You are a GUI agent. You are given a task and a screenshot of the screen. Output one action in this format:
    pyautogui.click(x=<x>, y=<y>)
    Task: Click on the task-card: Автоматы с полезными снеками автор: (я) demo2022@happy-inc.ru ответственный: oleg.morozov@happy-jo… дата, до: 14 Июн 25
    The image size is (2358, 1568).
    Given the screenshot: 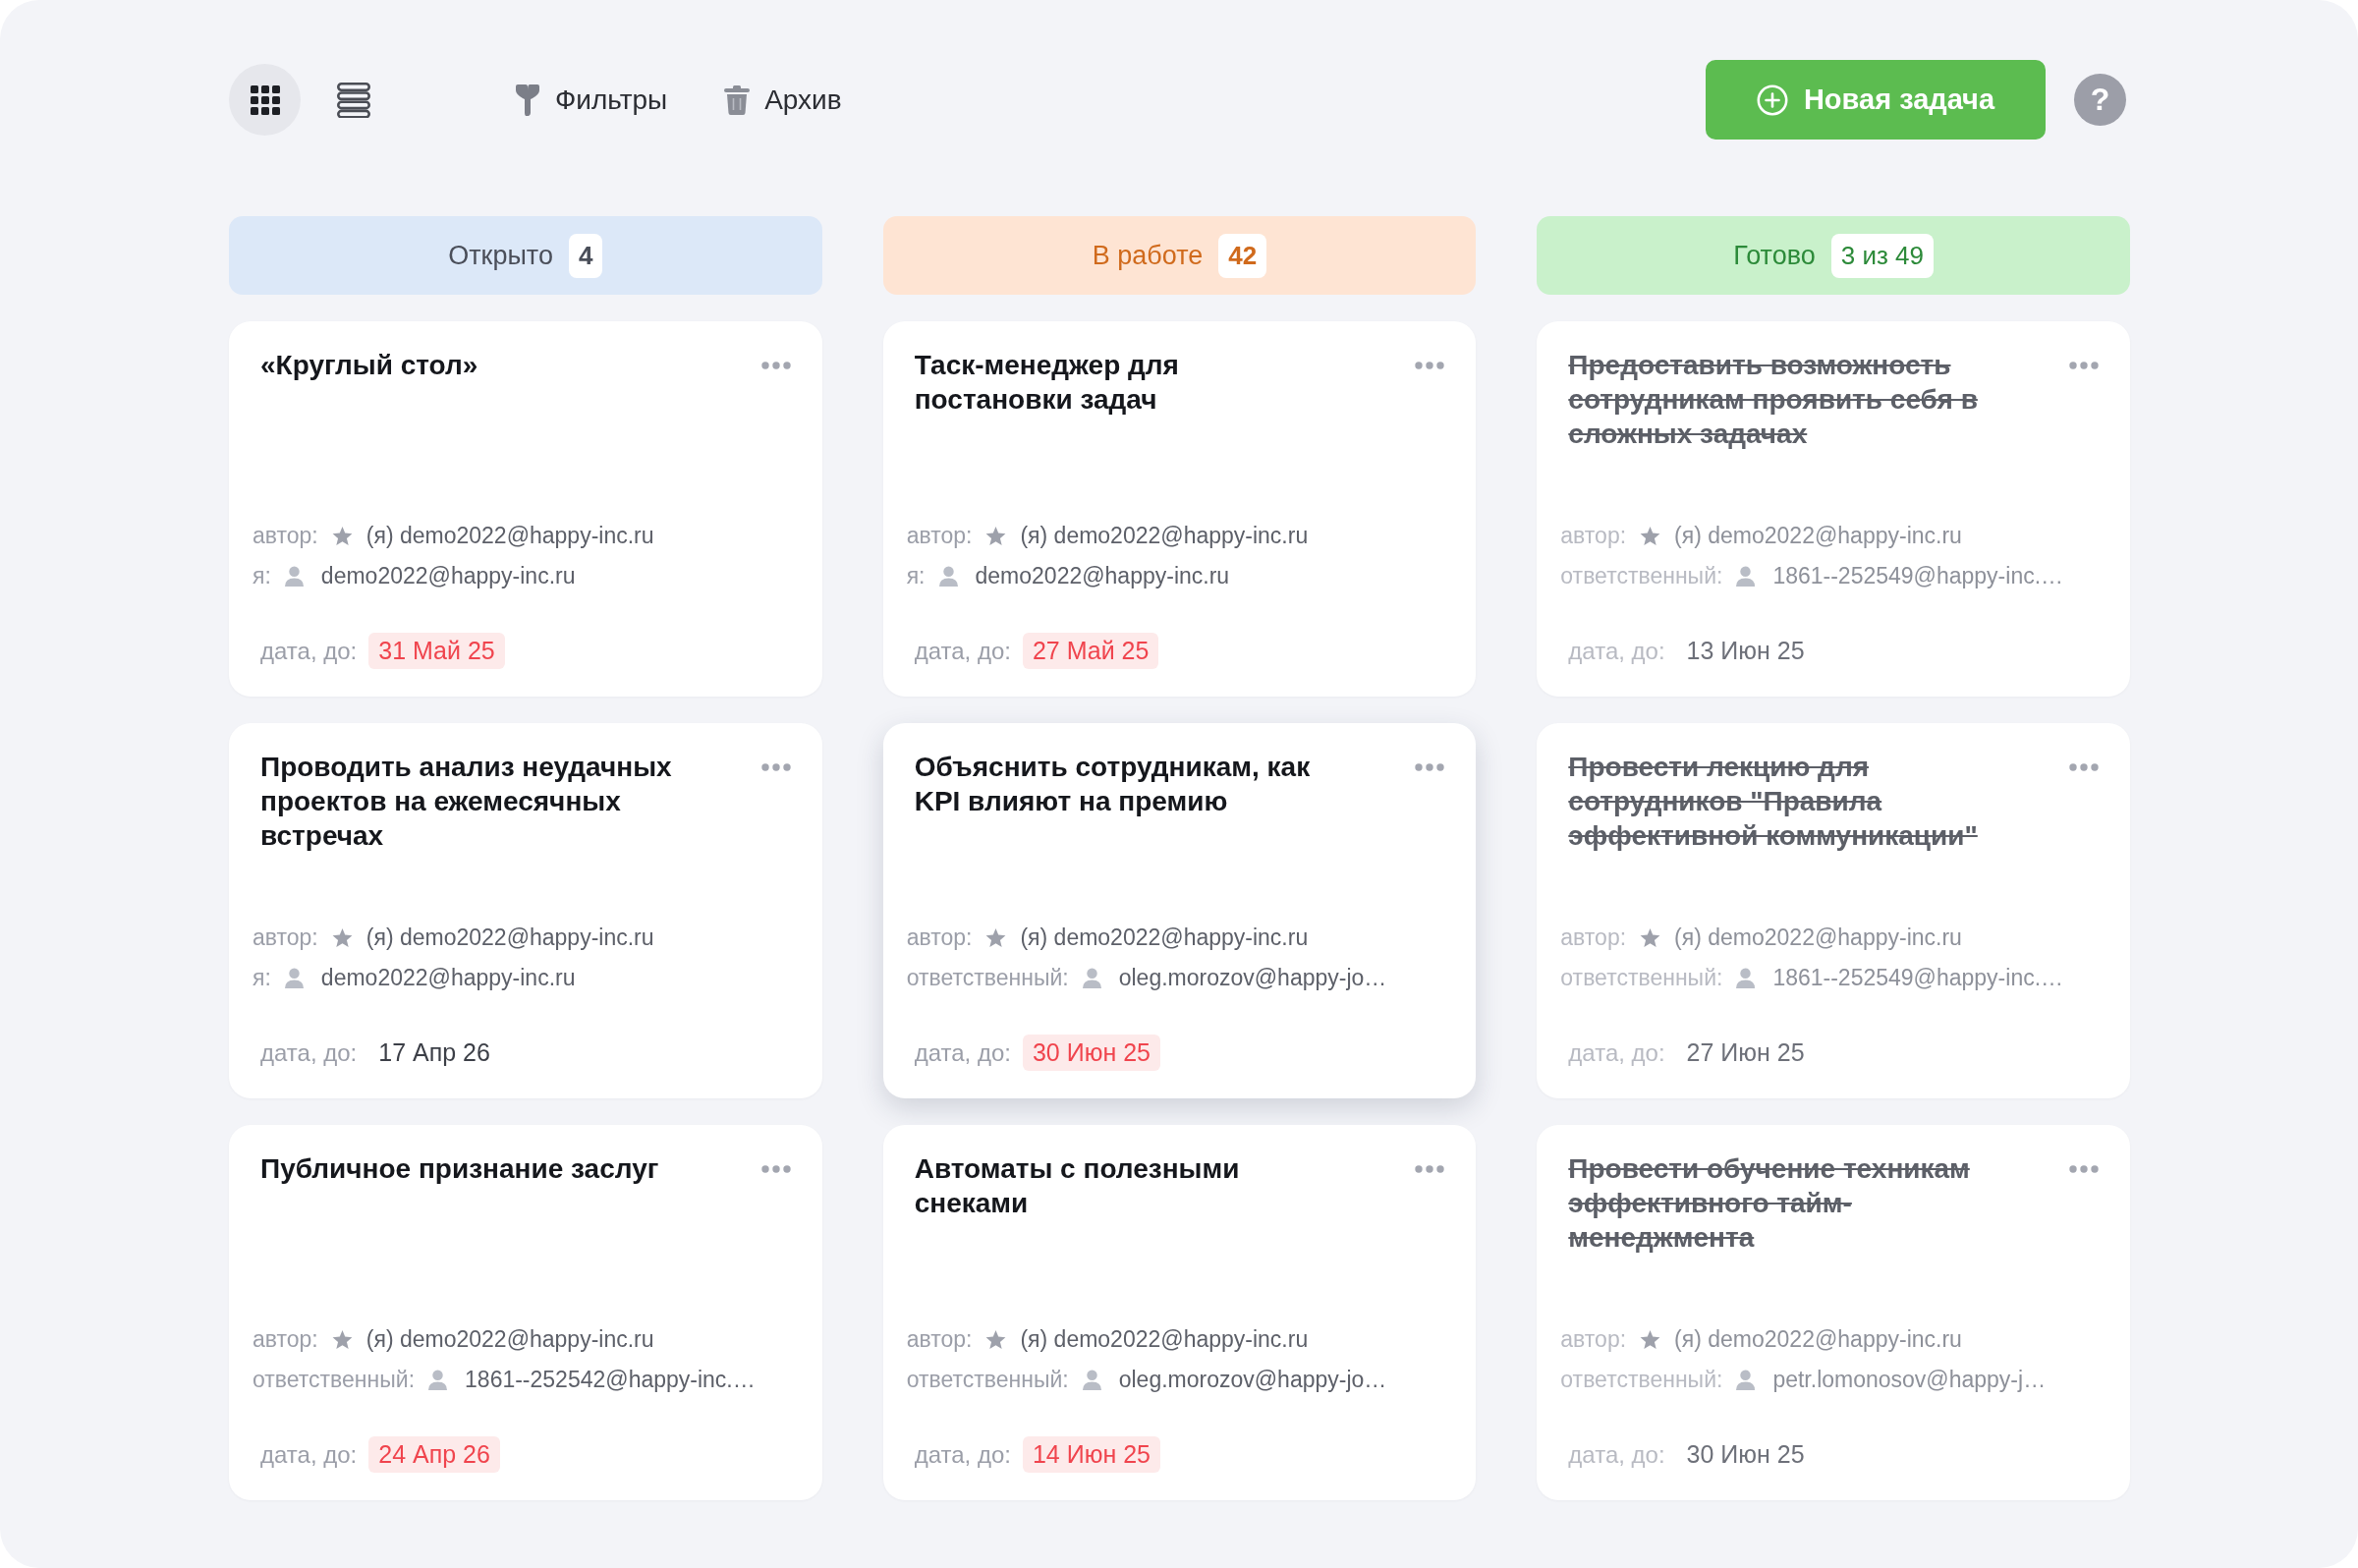 What is the action you would take?
    pyautogui.click(x=1179, y=1312)
    